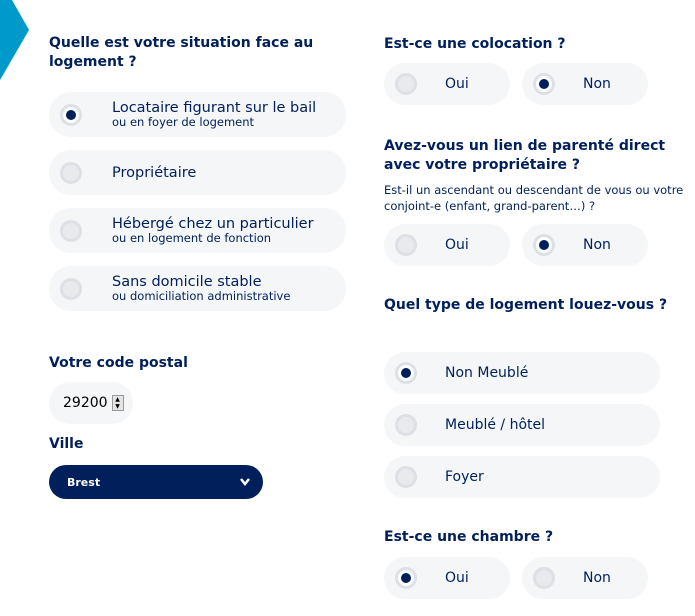 The height and width of the screenshot is (616, 695). I want to click on option-text: Meublé / hôtel, so click(495, 425).